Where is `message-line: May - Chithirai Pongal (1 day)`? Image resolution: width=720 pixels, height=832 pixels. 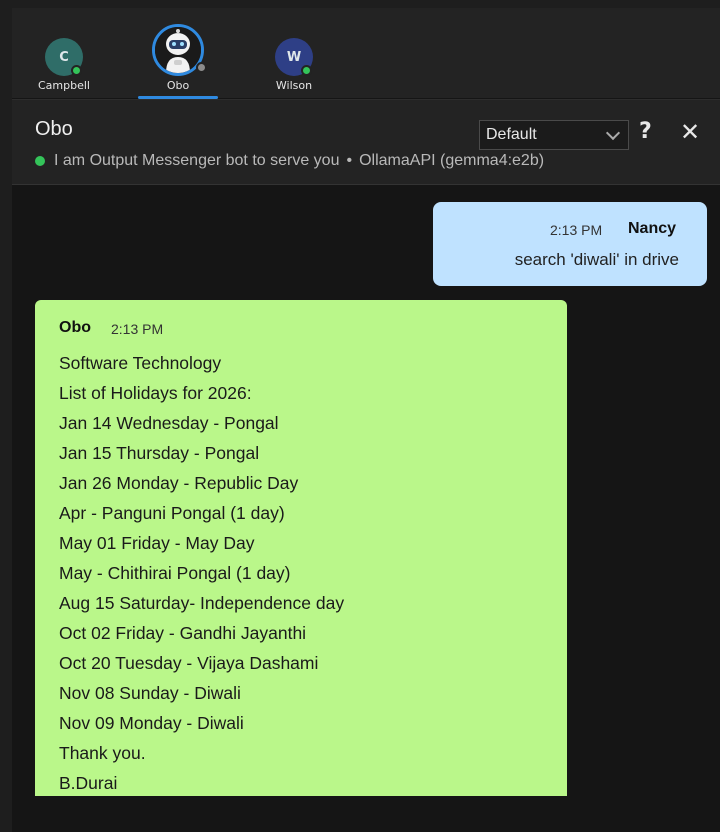
message-line: May - Chithirai Pongal (1 day) is located at coordinates (175, 573).